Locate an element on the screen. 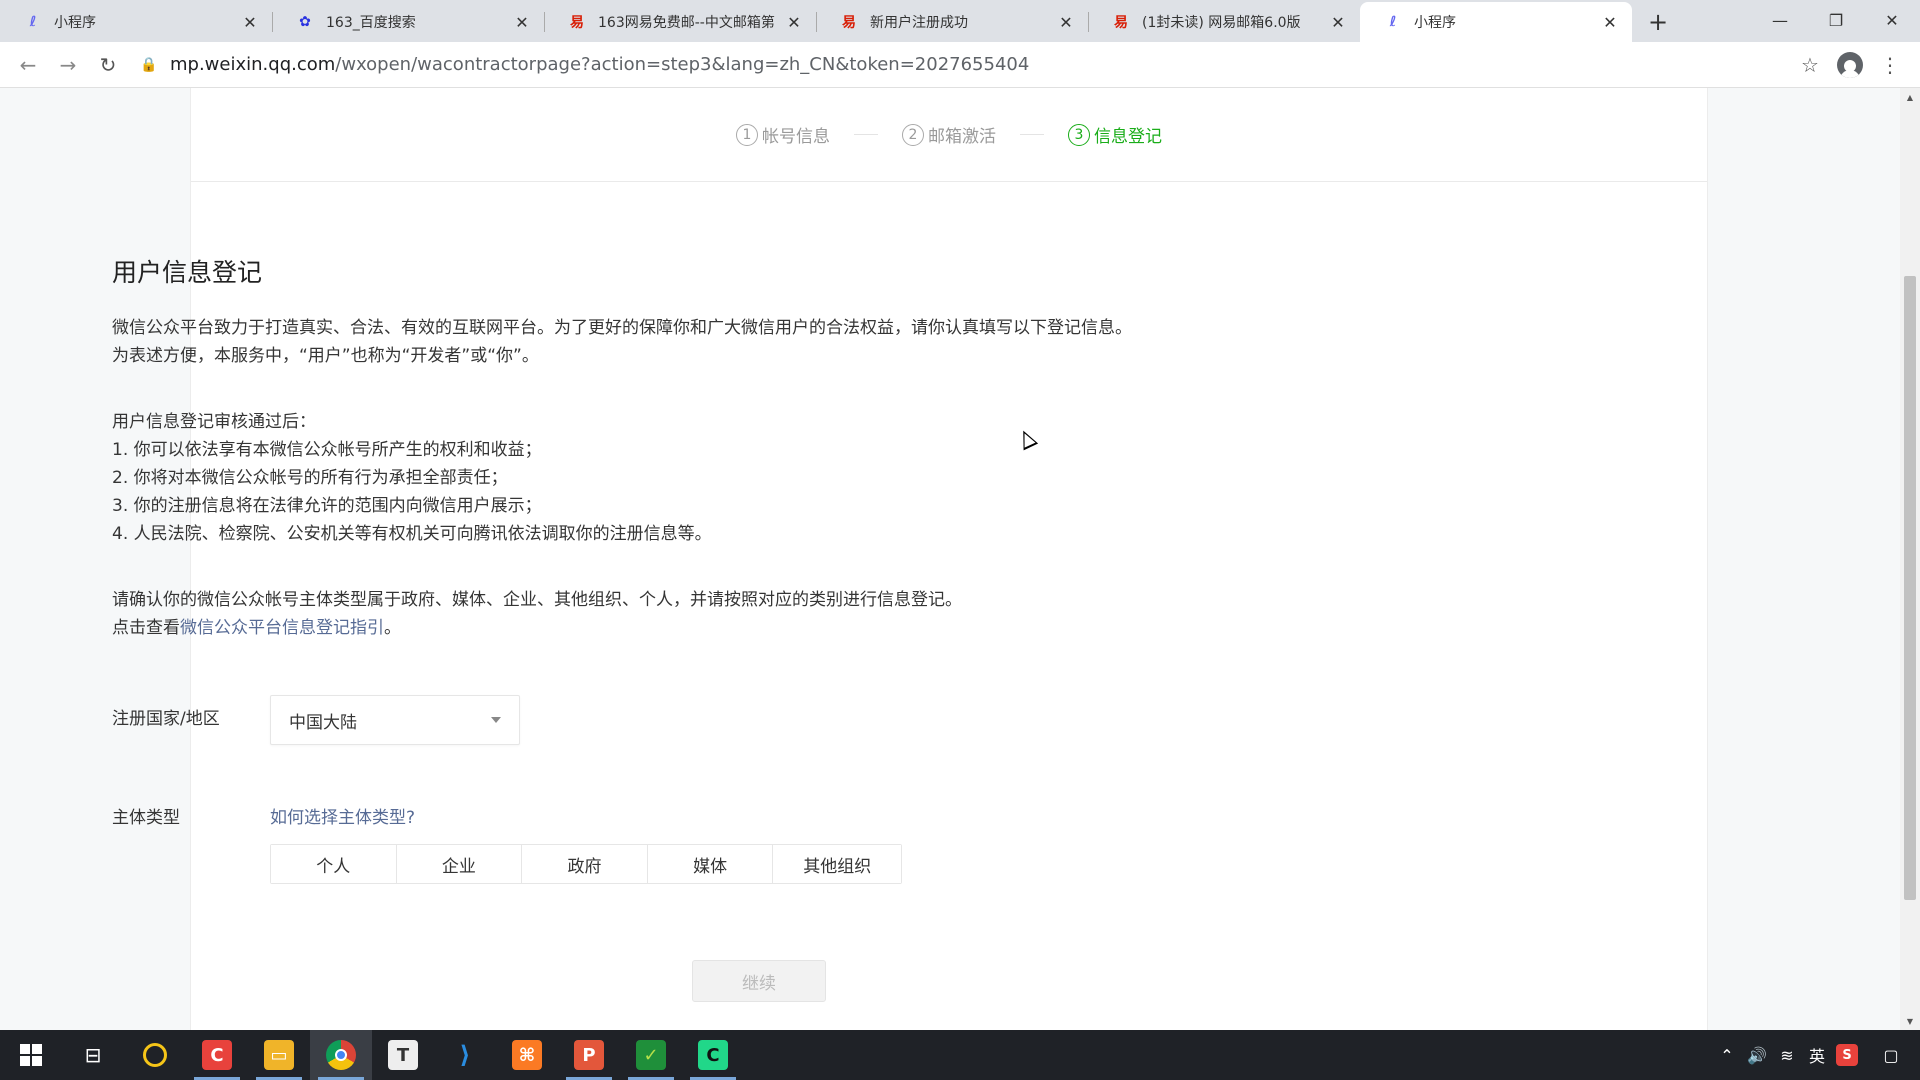 This screenshot has width=1920, height=1080. app-c-green-icon: C is located at coordinates (713, 1055).